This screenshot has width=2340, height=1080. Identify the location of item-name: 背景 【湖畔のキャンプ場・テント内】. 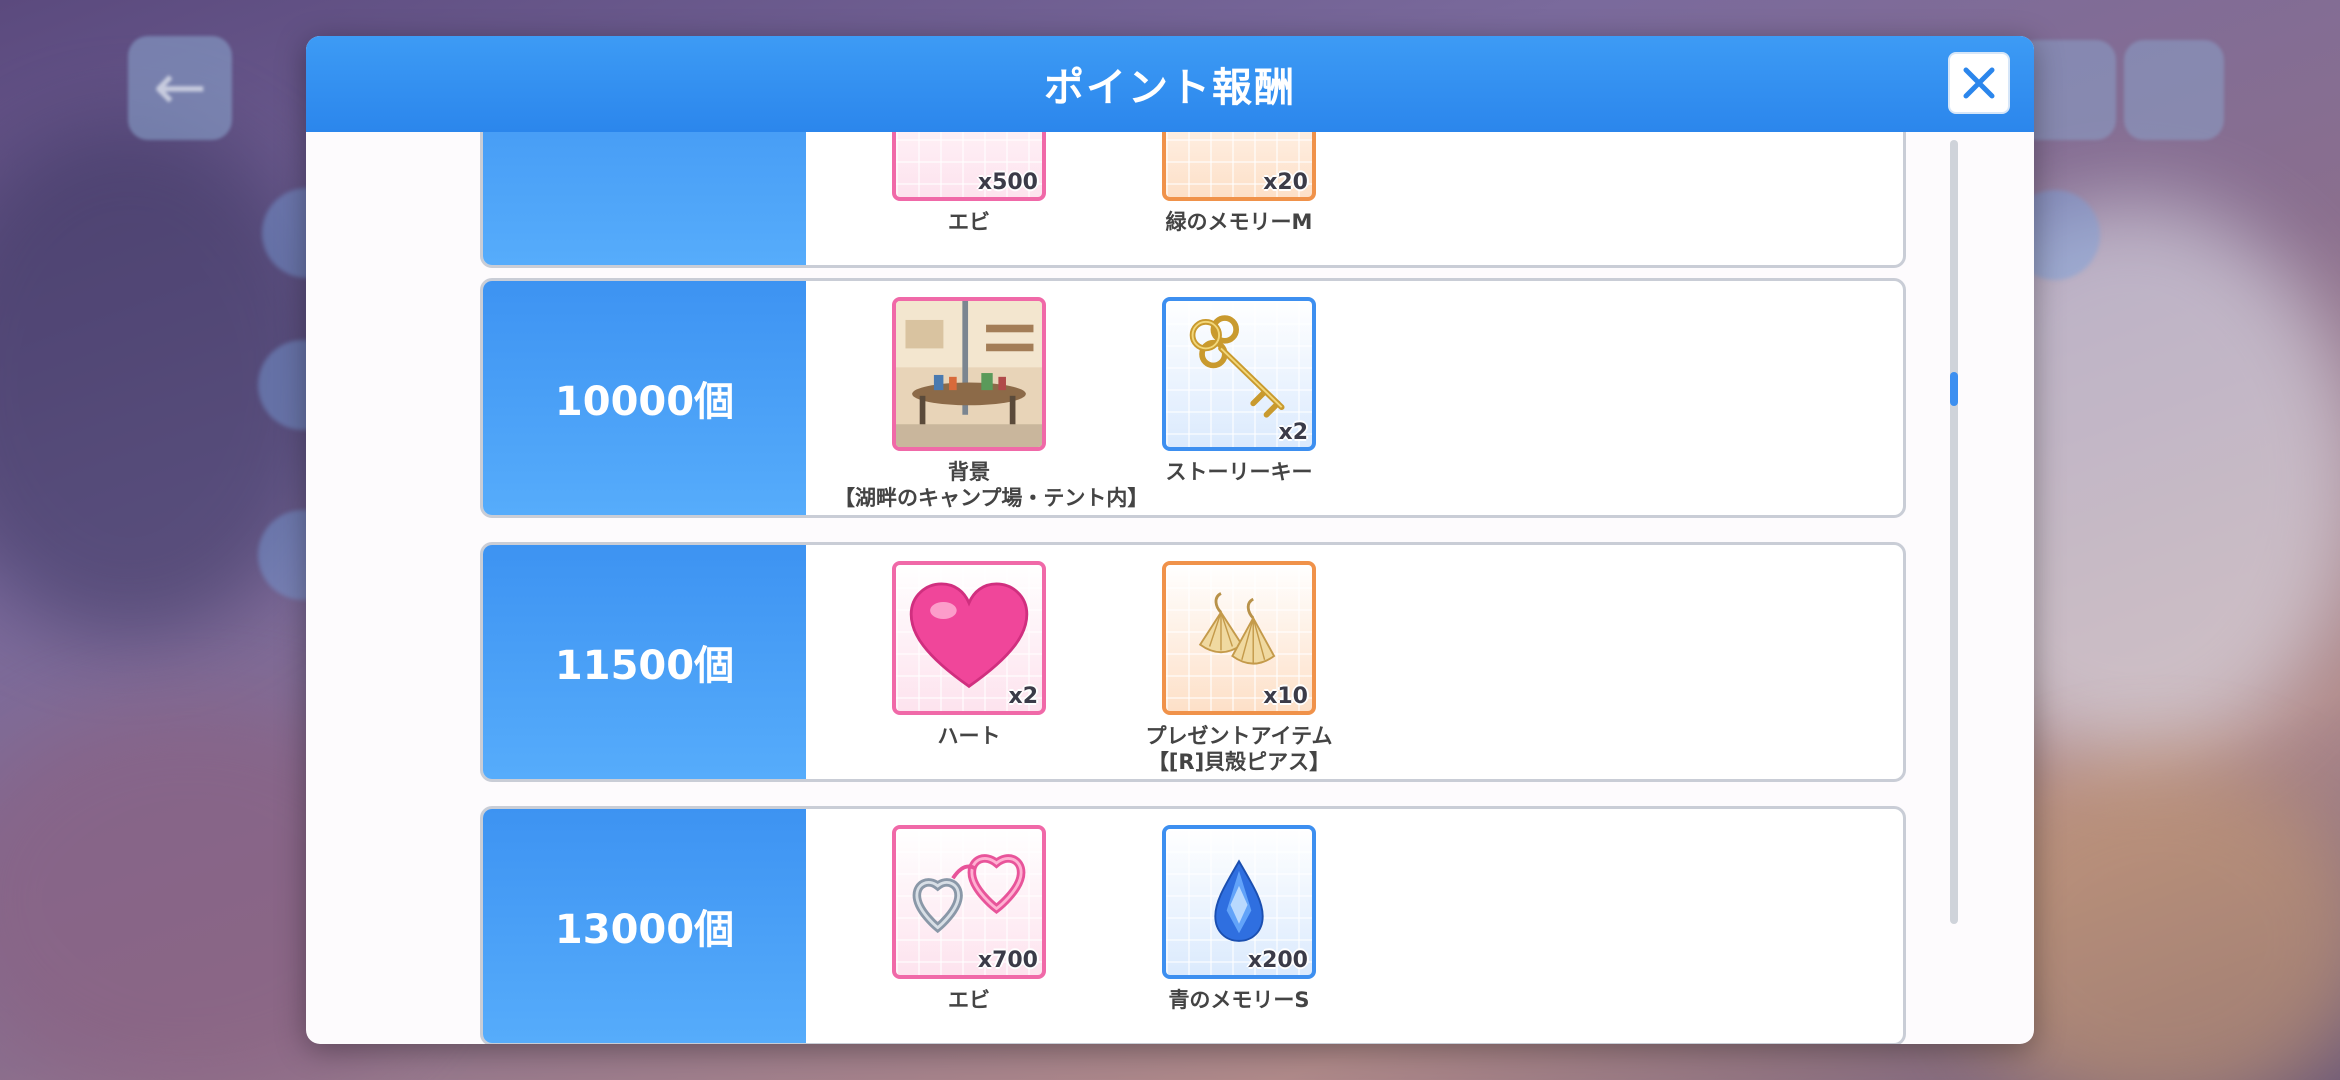
(991, 485).